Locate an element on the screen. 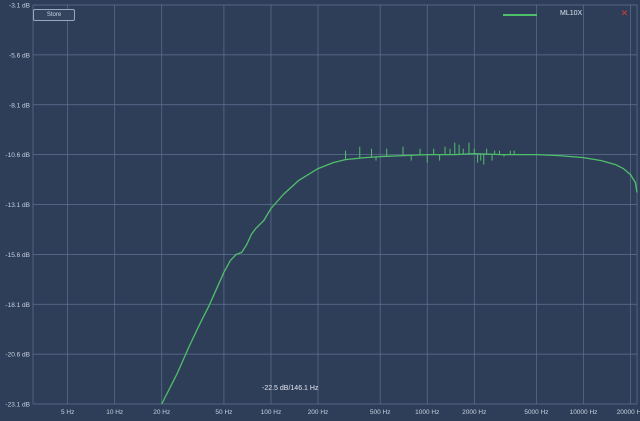 The height and width of the screenshot is (421, 640). x-tick-label: 200 Hz is located at coordinates (318, 412).